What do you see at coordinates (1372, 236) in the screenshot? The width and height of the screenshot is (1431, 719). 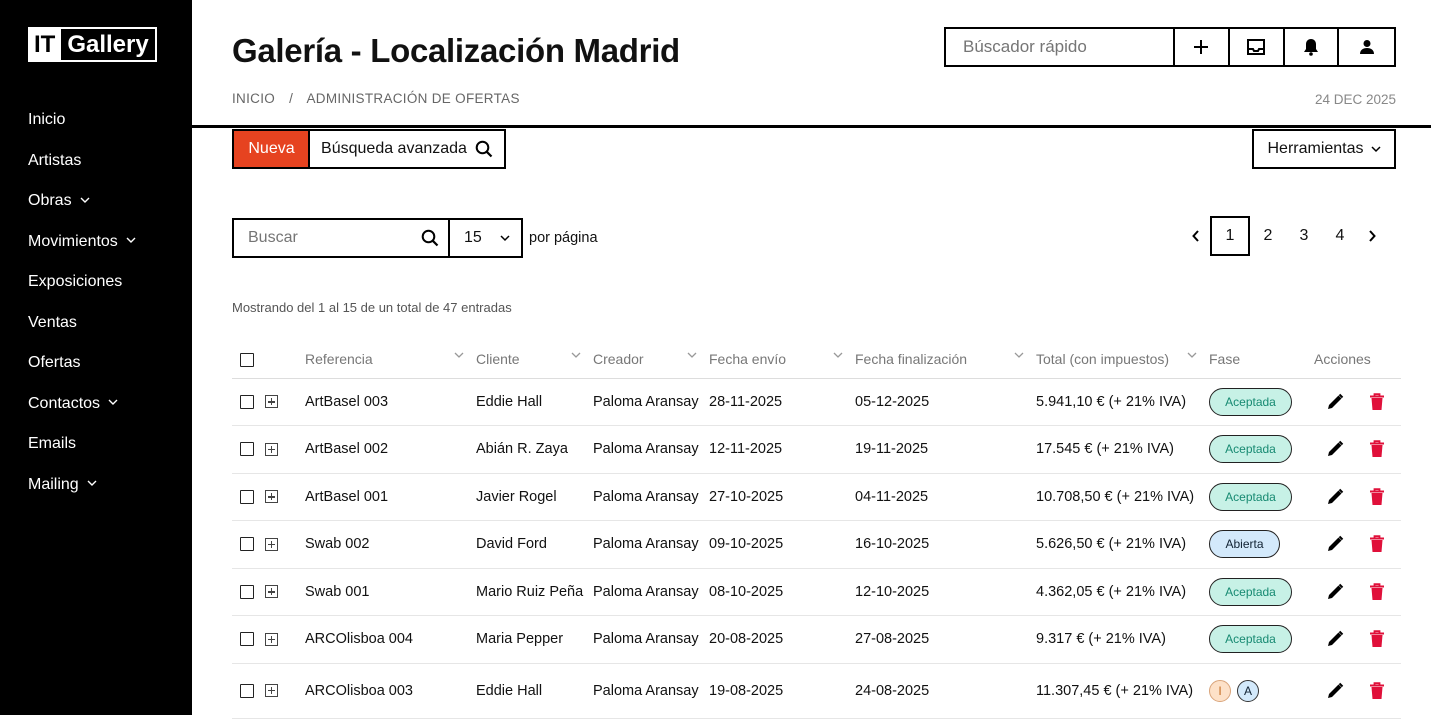 I see `next-page-button` at bounding box center [1372, 236].